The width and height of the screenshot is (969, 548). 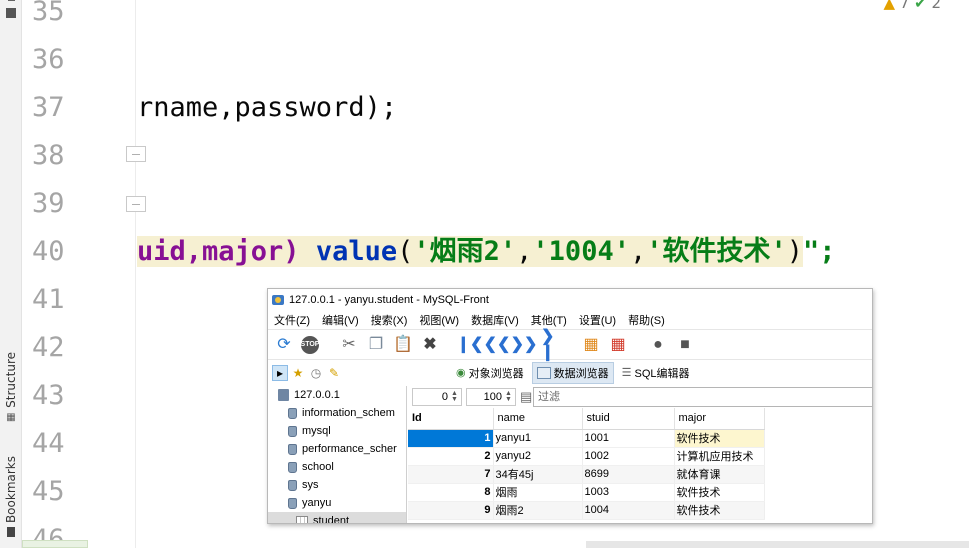 What do you see at coordinates (538, 419) in the screenshot?
I see `column-header-name: name` at bounding box center [538, 419].